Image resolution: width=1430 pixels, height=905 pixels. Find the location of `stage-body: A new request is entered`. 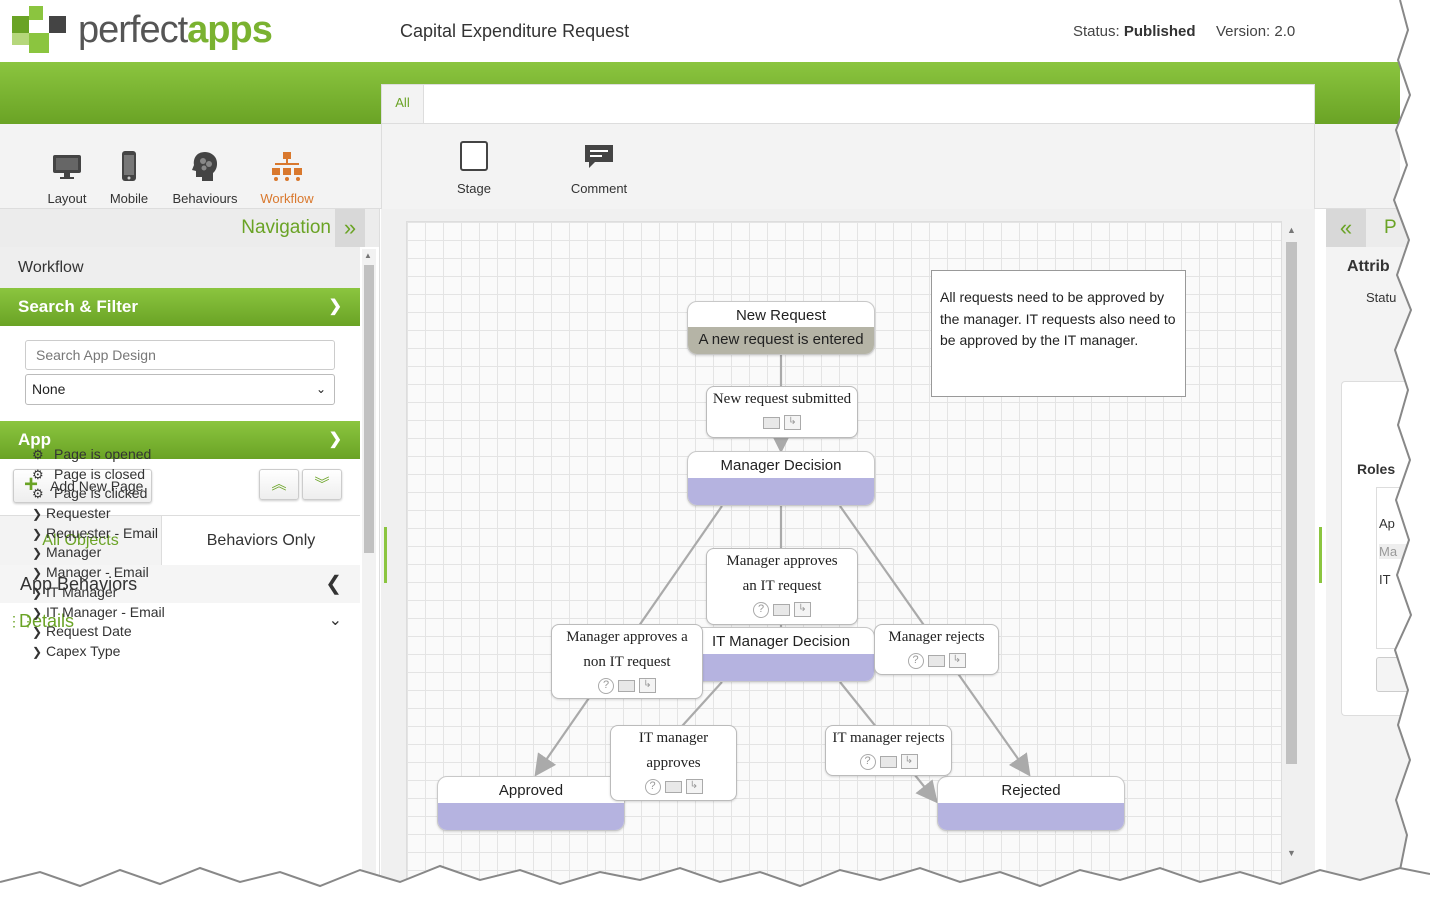

stage-body: A new request is entered is located at coordinates (781, 340).